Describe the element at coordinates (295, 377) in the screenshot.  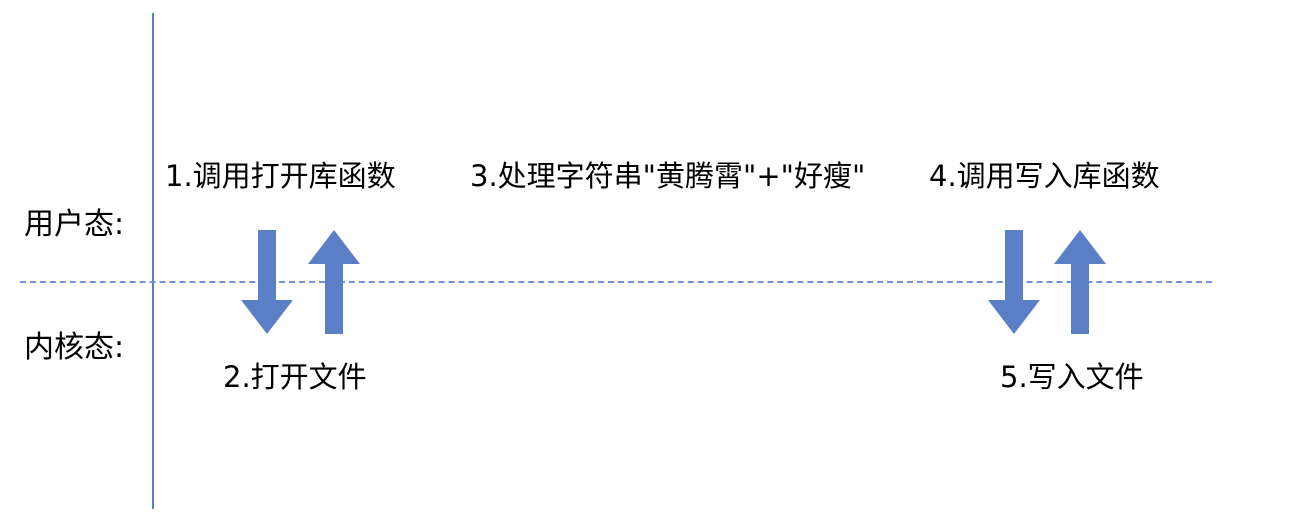
I see `step-2-open-file: 2.打开文件` at that location.